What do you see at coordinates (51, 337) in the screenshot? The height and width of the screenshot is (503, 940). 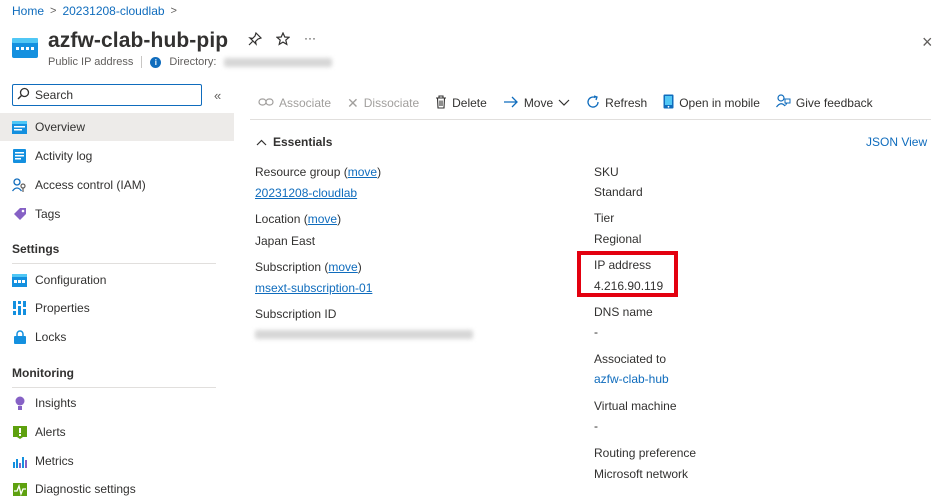 I see `sidebar-item-label: Locks` at bounding box center [51, 337].